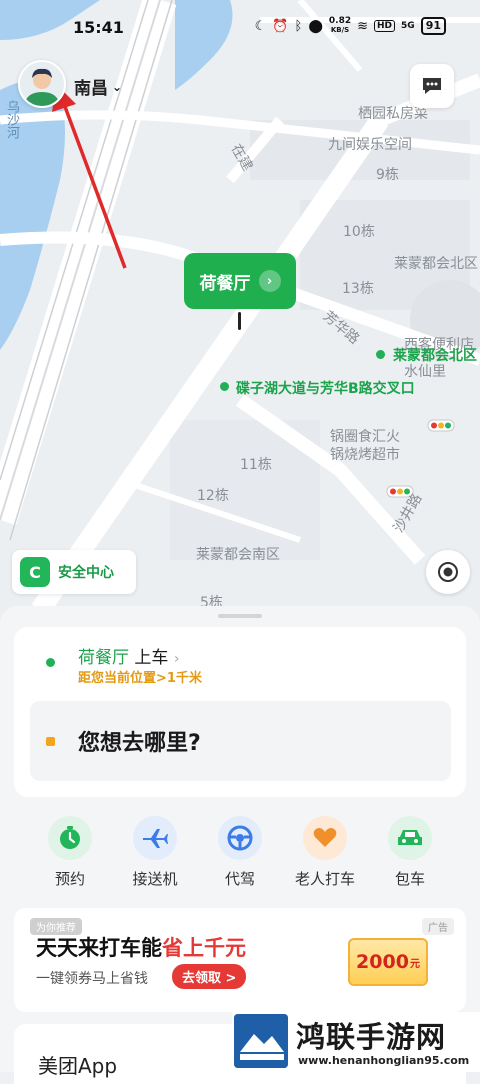 The height and width of the screenshot is (1084, 480). I want to click on service-elderly: 老人打车, so click(325, 852).